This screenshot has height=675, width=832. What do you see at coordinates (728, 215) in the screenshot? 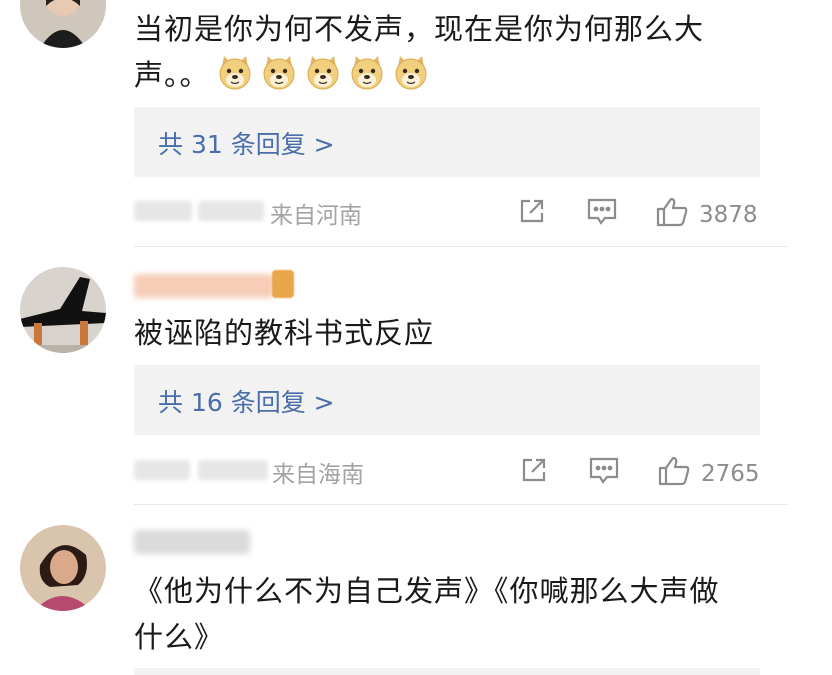
I see `like-count: 3878` at bounding box center [728, 215].